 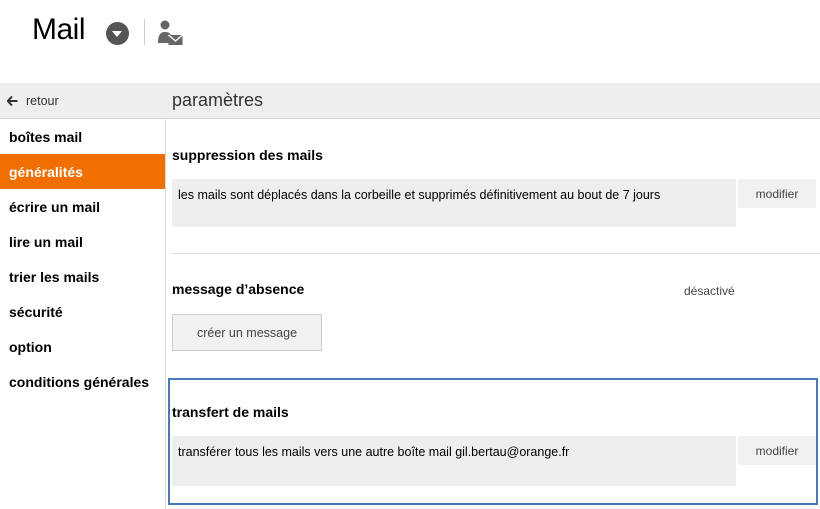 I want to click on sidebar-item-general: généralités, so click(x=82, y=171).